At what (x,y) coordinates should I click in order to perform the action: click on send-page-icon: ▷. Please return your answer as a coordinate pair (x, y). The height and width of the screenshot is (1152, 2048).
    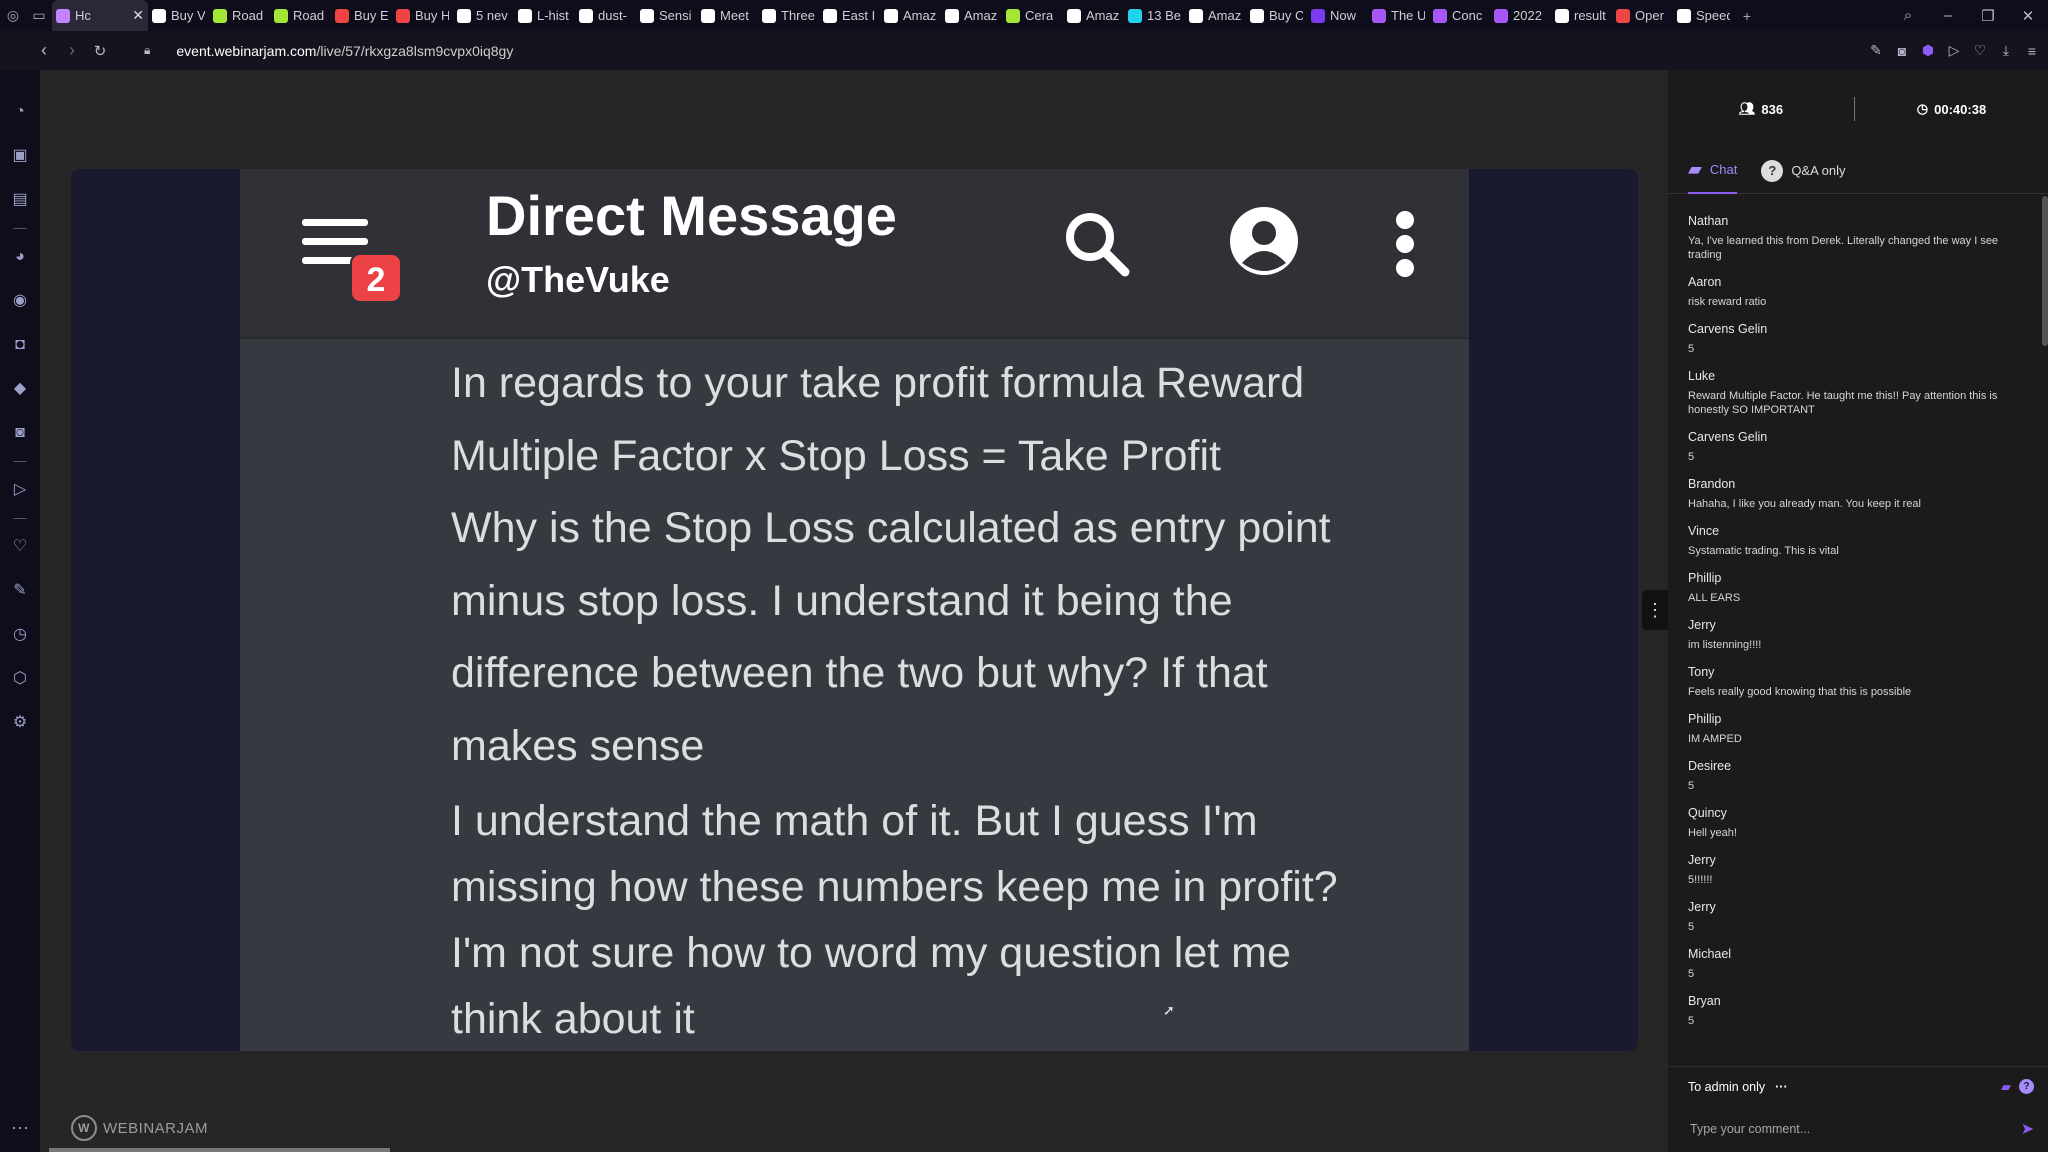
    Looking at the image, I should click on (1954, 50).